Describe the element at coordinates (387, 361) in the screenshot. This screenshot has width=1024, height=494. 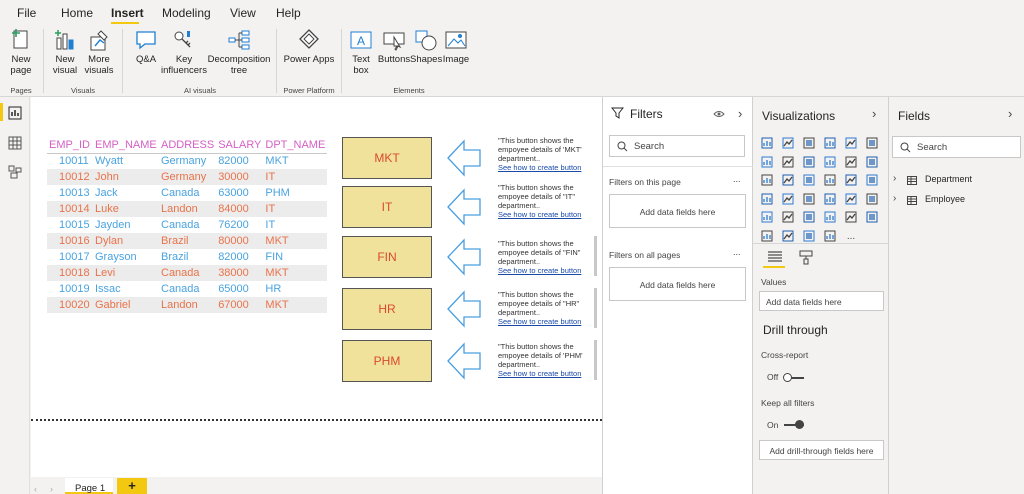
I see `dept-button-phm: PHM` at that location.